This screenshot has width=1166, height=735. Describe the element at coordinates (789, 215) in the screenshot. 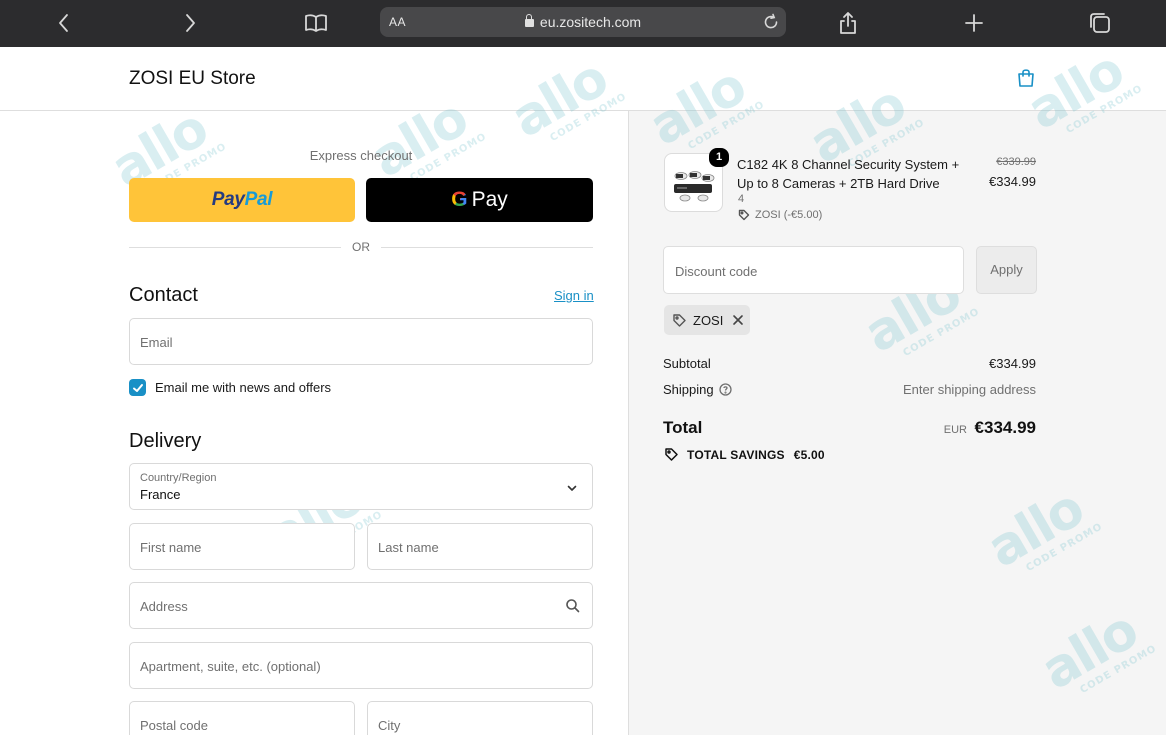

I see `product-discount-label: ZOSI (-€5.00)` at that location.